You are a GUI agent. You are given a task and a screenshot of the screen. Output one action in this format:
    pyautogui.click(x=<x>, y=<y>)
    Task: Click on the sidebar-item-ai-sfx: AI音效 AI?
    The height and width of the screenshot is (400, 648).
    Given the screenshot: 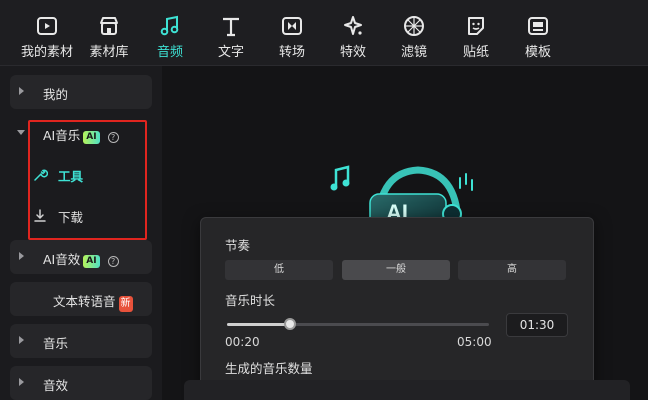 What is the action you would take?
    pyautogui.click(x=81, y=257)
    